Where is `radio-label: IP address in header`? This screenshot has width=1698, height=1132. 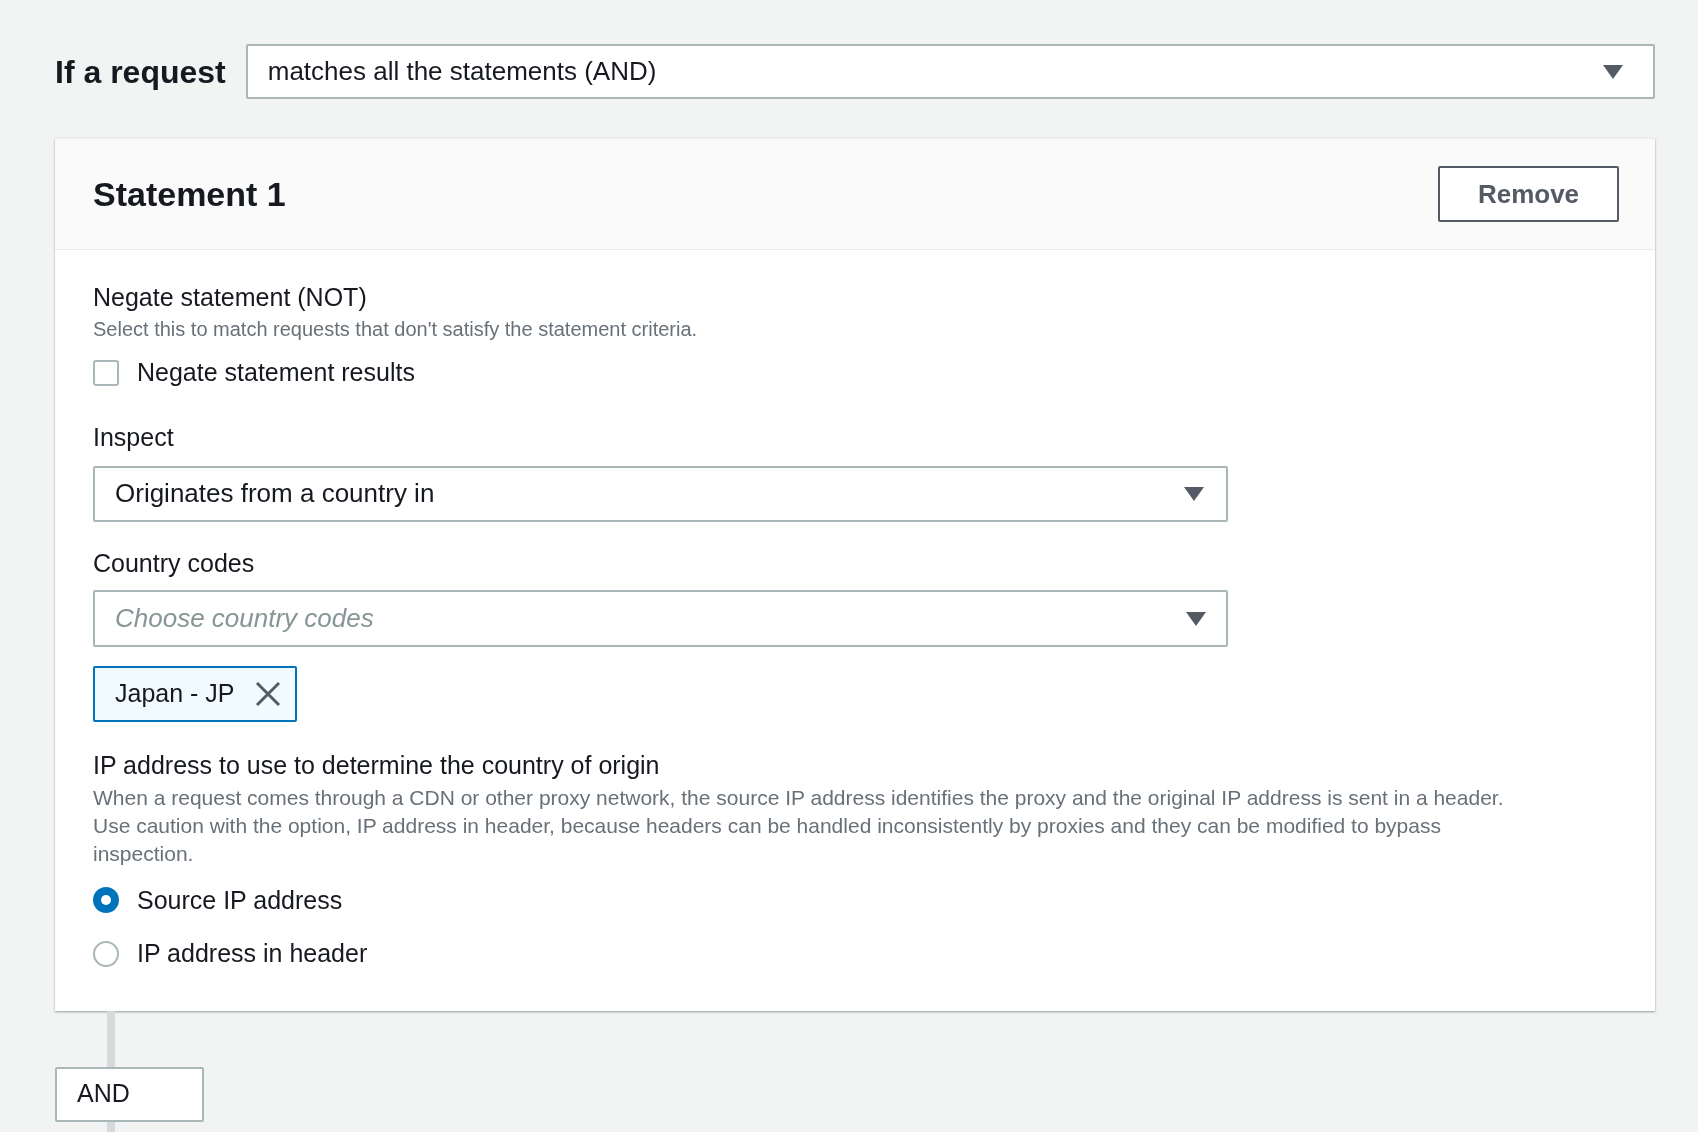 radio-label: IP address in header is located at coordinates (252, 953).